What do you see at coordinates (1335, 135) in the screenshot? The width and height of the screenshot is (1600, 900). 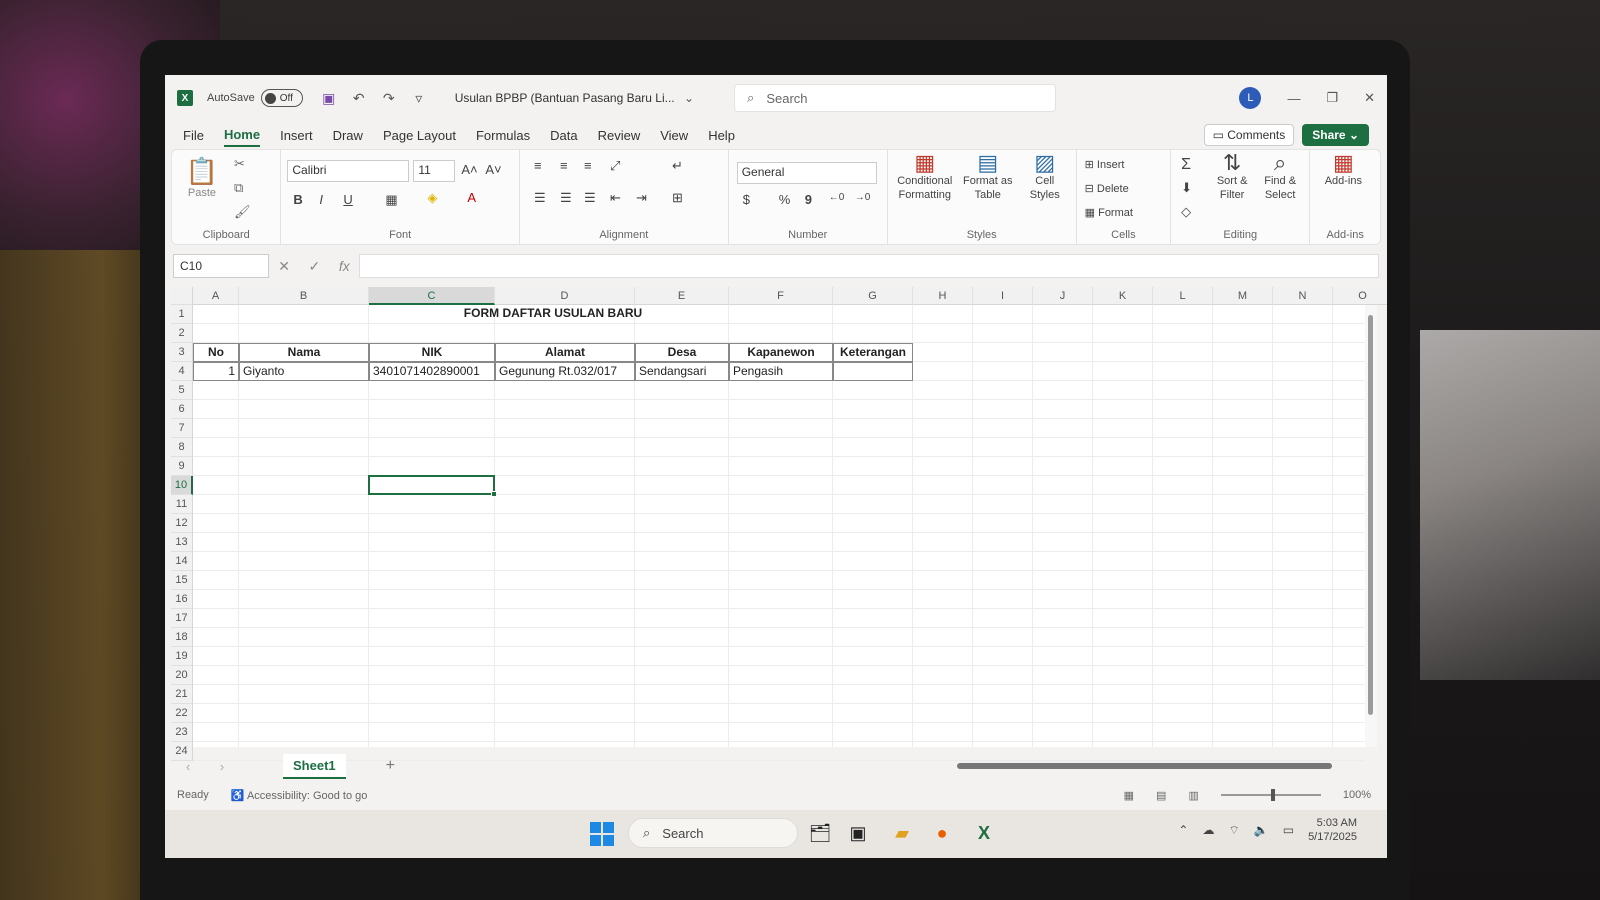 I see `share-button: Share ⌄` at bounding box center [1335, 135].